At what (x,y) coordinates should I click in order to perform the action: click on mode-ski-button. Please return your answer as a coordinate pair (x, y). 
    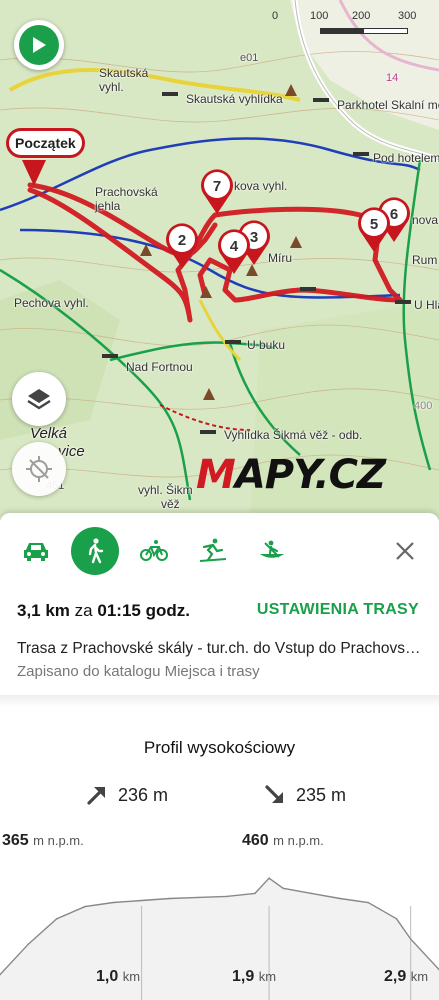
    Looking at the image, I should click on (213, 551).